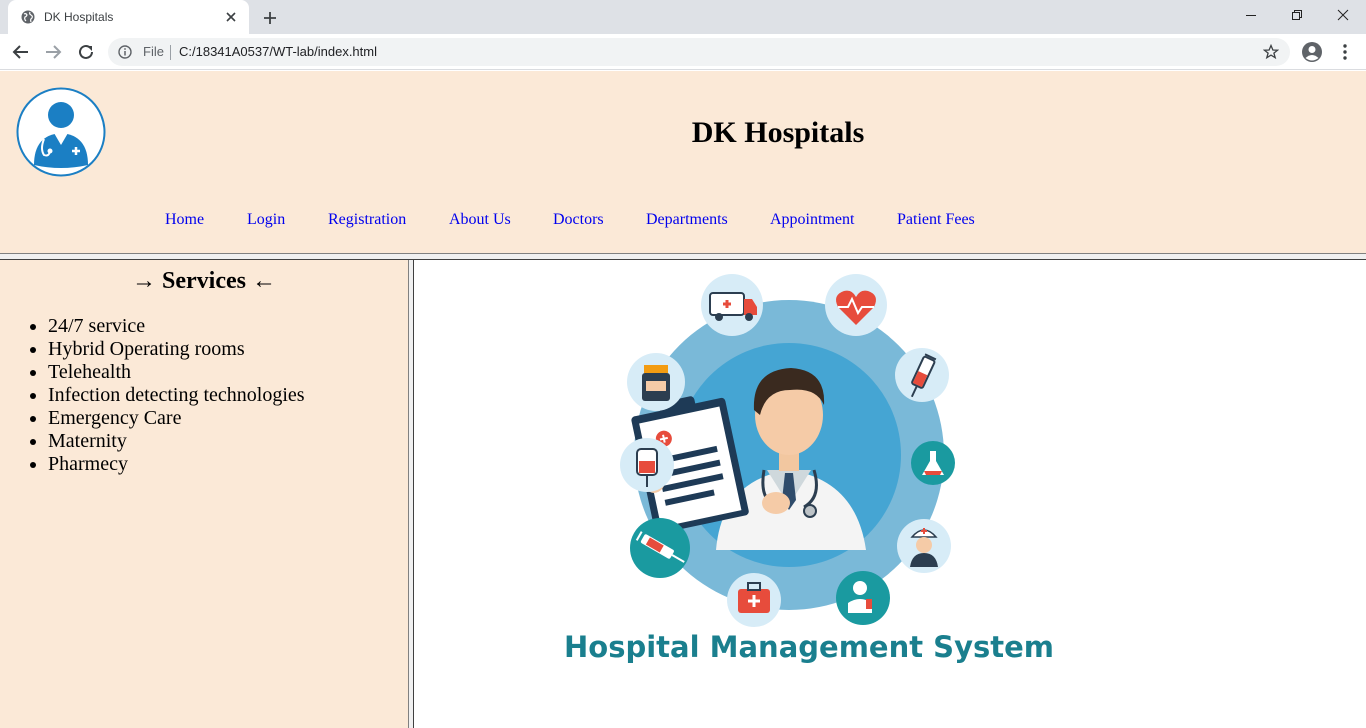 Image resolution: width=1366 pixels, height=728 pixels. Describe the element at coordinates (924, 546) in the screenshot. I see `nurse-icon` at that location.